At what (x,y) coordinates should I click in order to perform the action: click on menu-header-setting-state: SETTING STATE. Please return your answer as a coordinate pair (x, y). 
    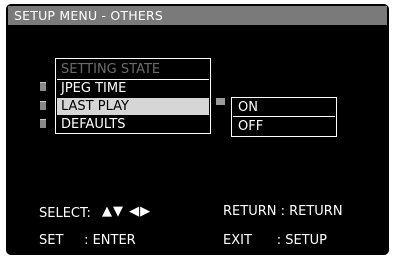
    Looking at the image, I should click on (111, 69).